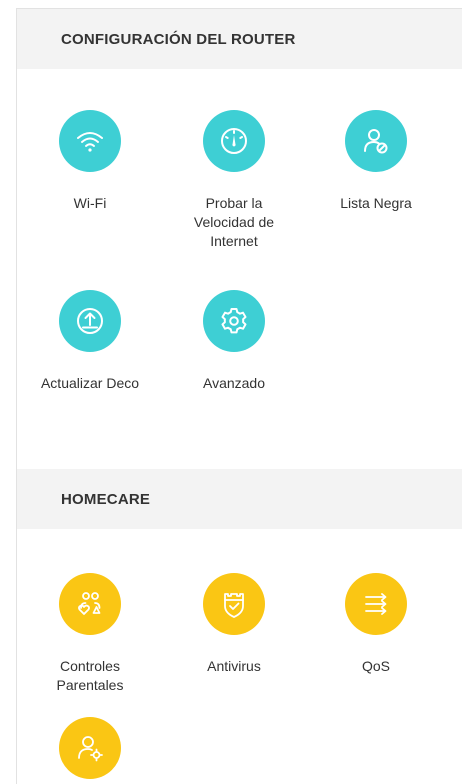 The width and height of the screenshot is (462, 784). Describe the element at coordinates (234, 321) in the screenshot. I see `gear-icon` at that location.